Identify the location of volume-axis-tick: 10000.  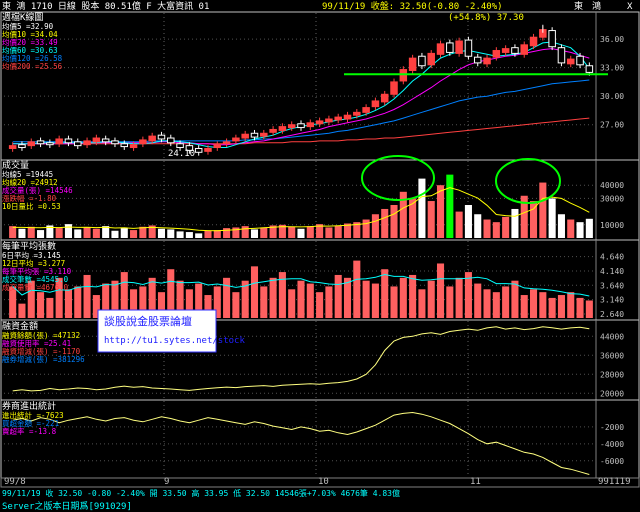
(612, 225).